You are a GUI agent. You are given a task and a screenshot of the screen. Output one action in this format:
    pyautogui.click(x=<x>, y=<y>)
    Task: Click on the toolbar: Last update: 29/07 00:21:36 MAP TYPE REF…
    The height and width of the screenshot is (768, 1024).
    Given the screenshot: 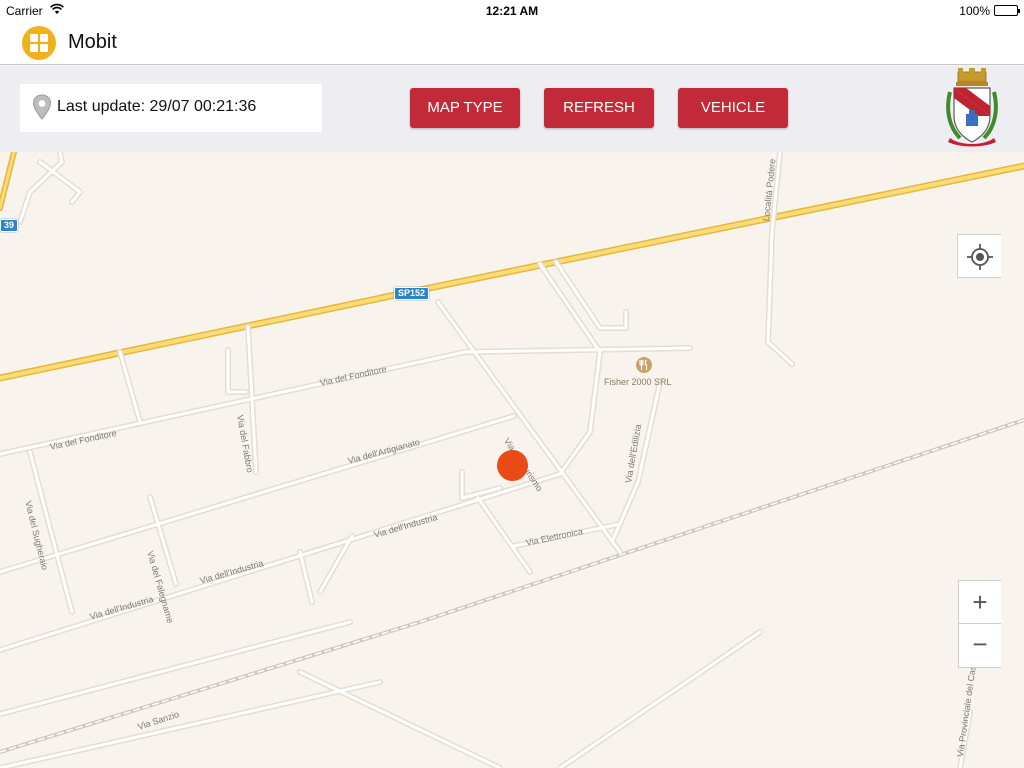 What is the action you would take?
    pyautogui.click(x=512, y=109)
    